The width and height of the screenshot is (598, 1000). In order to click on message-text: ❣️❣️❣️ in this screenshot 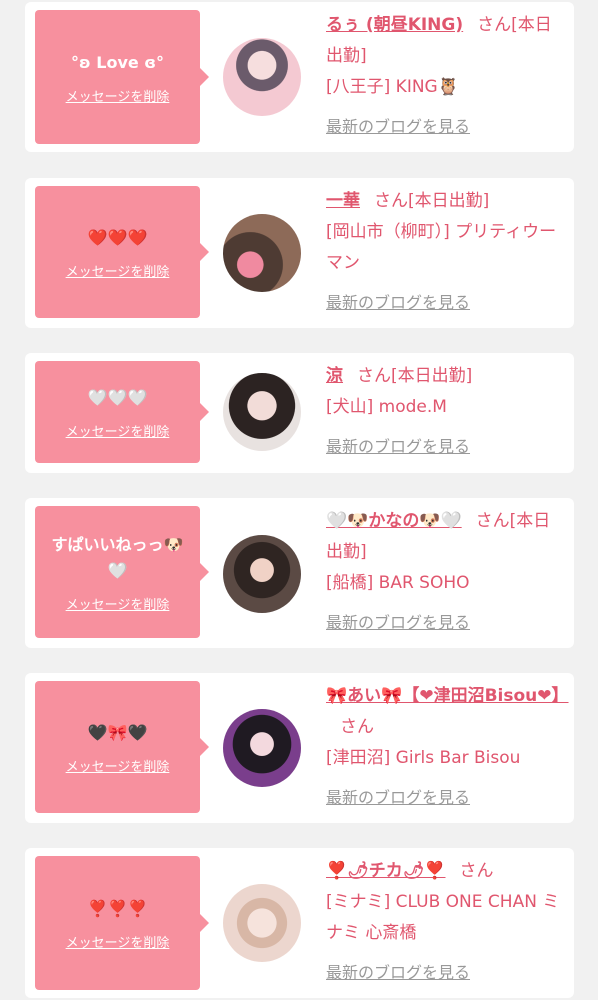, I will do `click(117, 908)`.